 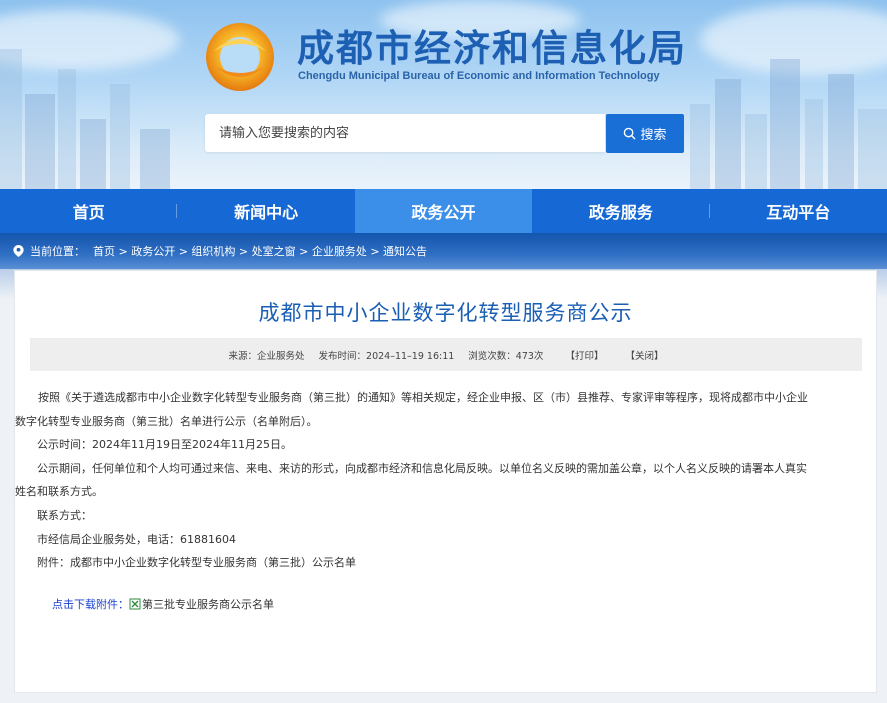 What do you see at coordinates (90, 40) in the screenshot?
I see `cloud-decoration` at bounding box center [90, 40].